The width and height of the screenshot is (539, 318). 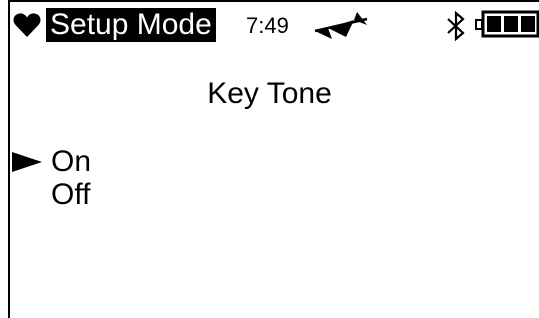 I want to click on battery-icon, so click(x=507, y=24).